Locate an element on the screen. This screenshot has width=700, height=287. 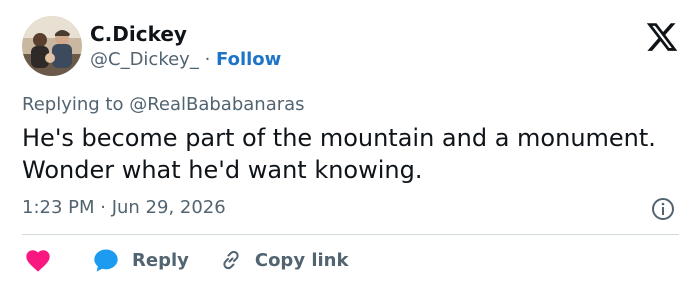
copy-link-button: Copy link is located at coordinates (284, 260).